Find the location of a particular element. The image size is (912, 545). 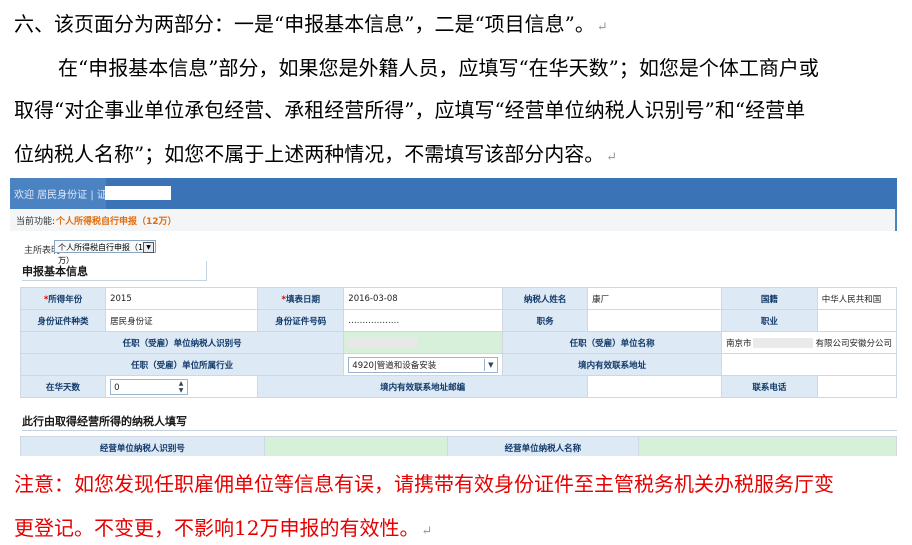

table-row: 在华天数 0 ▲ ▼ 境内有效联系地址邮编 联系电话 is located at coordinates (458, 386).